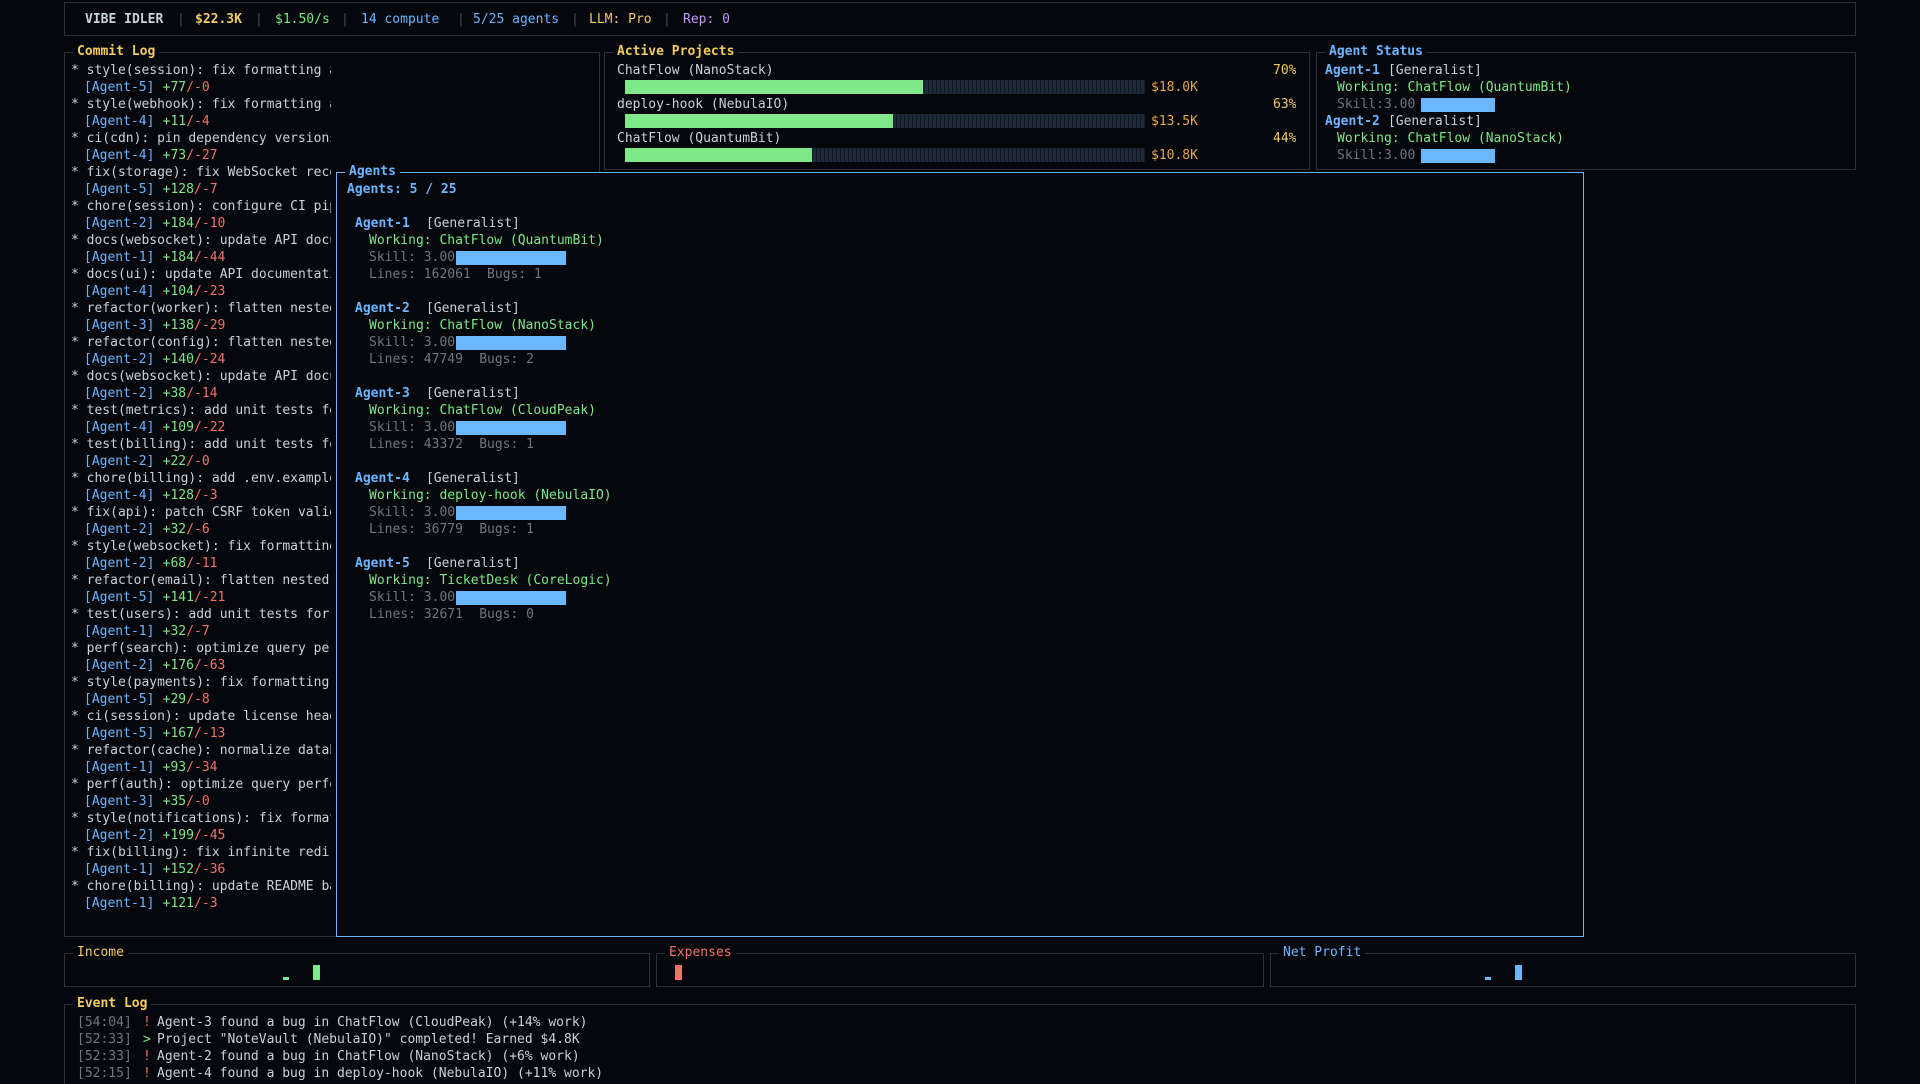 Image resolution: width=1920 pixels, height=1084 pixels. Describe the element at coordinates (119, 495) in the screenshot. I see `commit-agent: [Agent-4]` at that location.